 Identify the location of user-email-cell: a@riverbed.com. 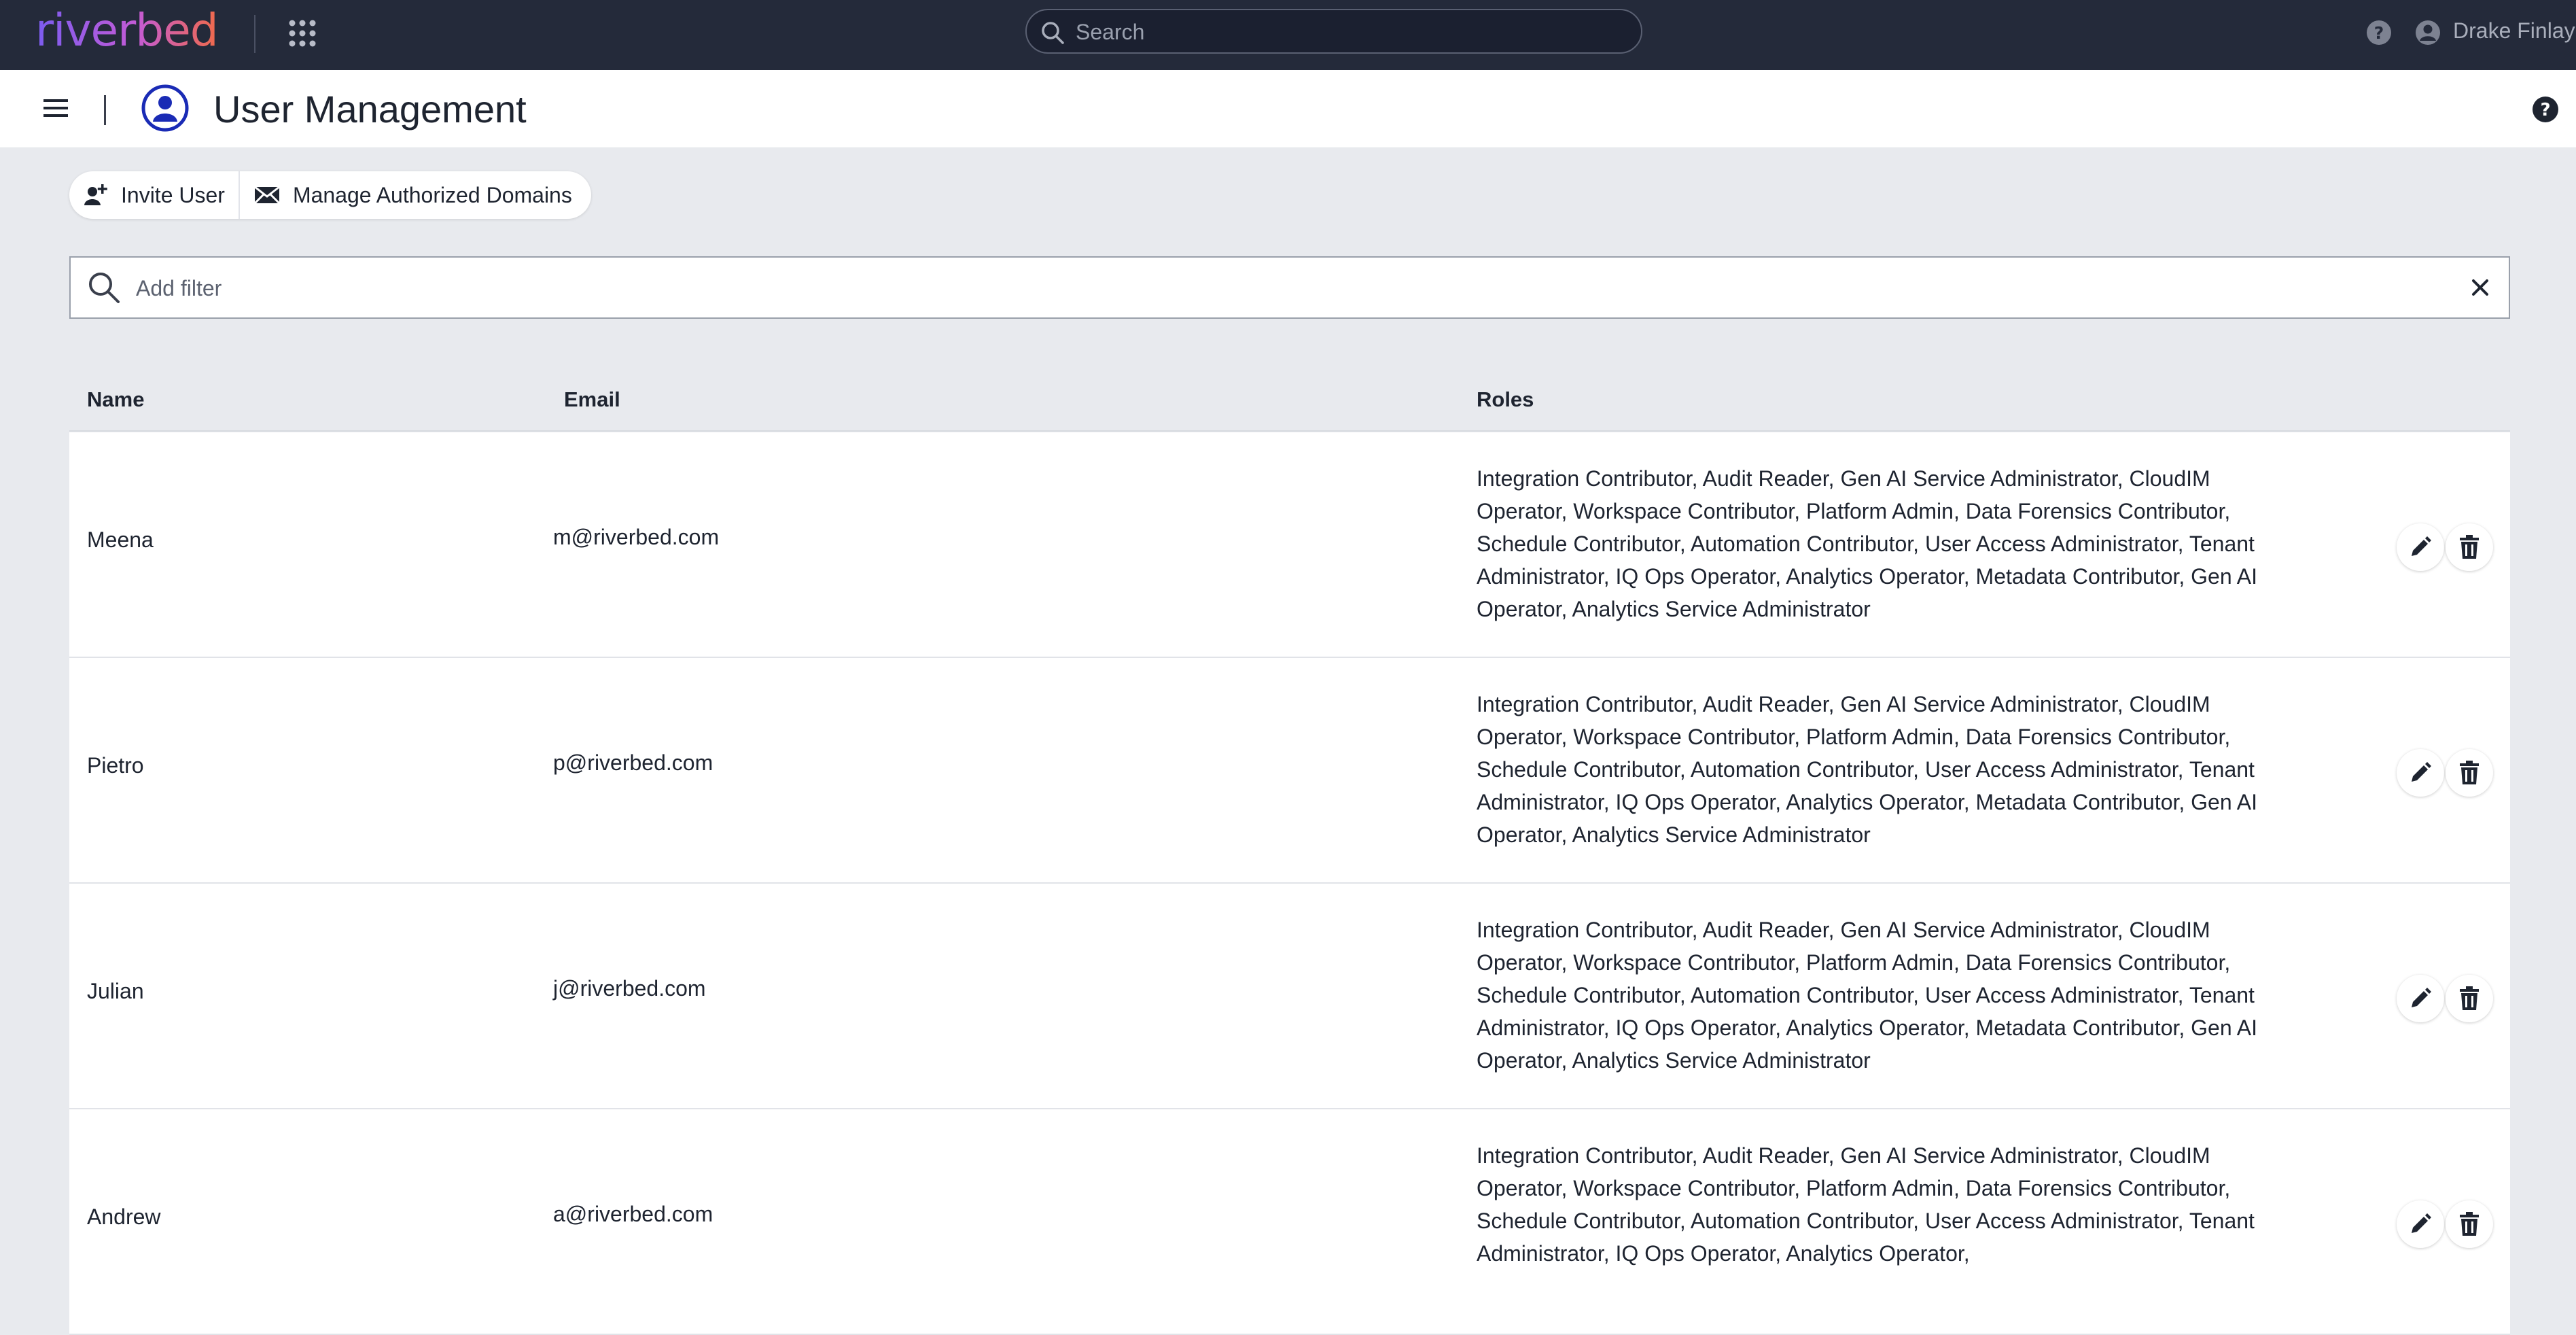
(633, 1214).